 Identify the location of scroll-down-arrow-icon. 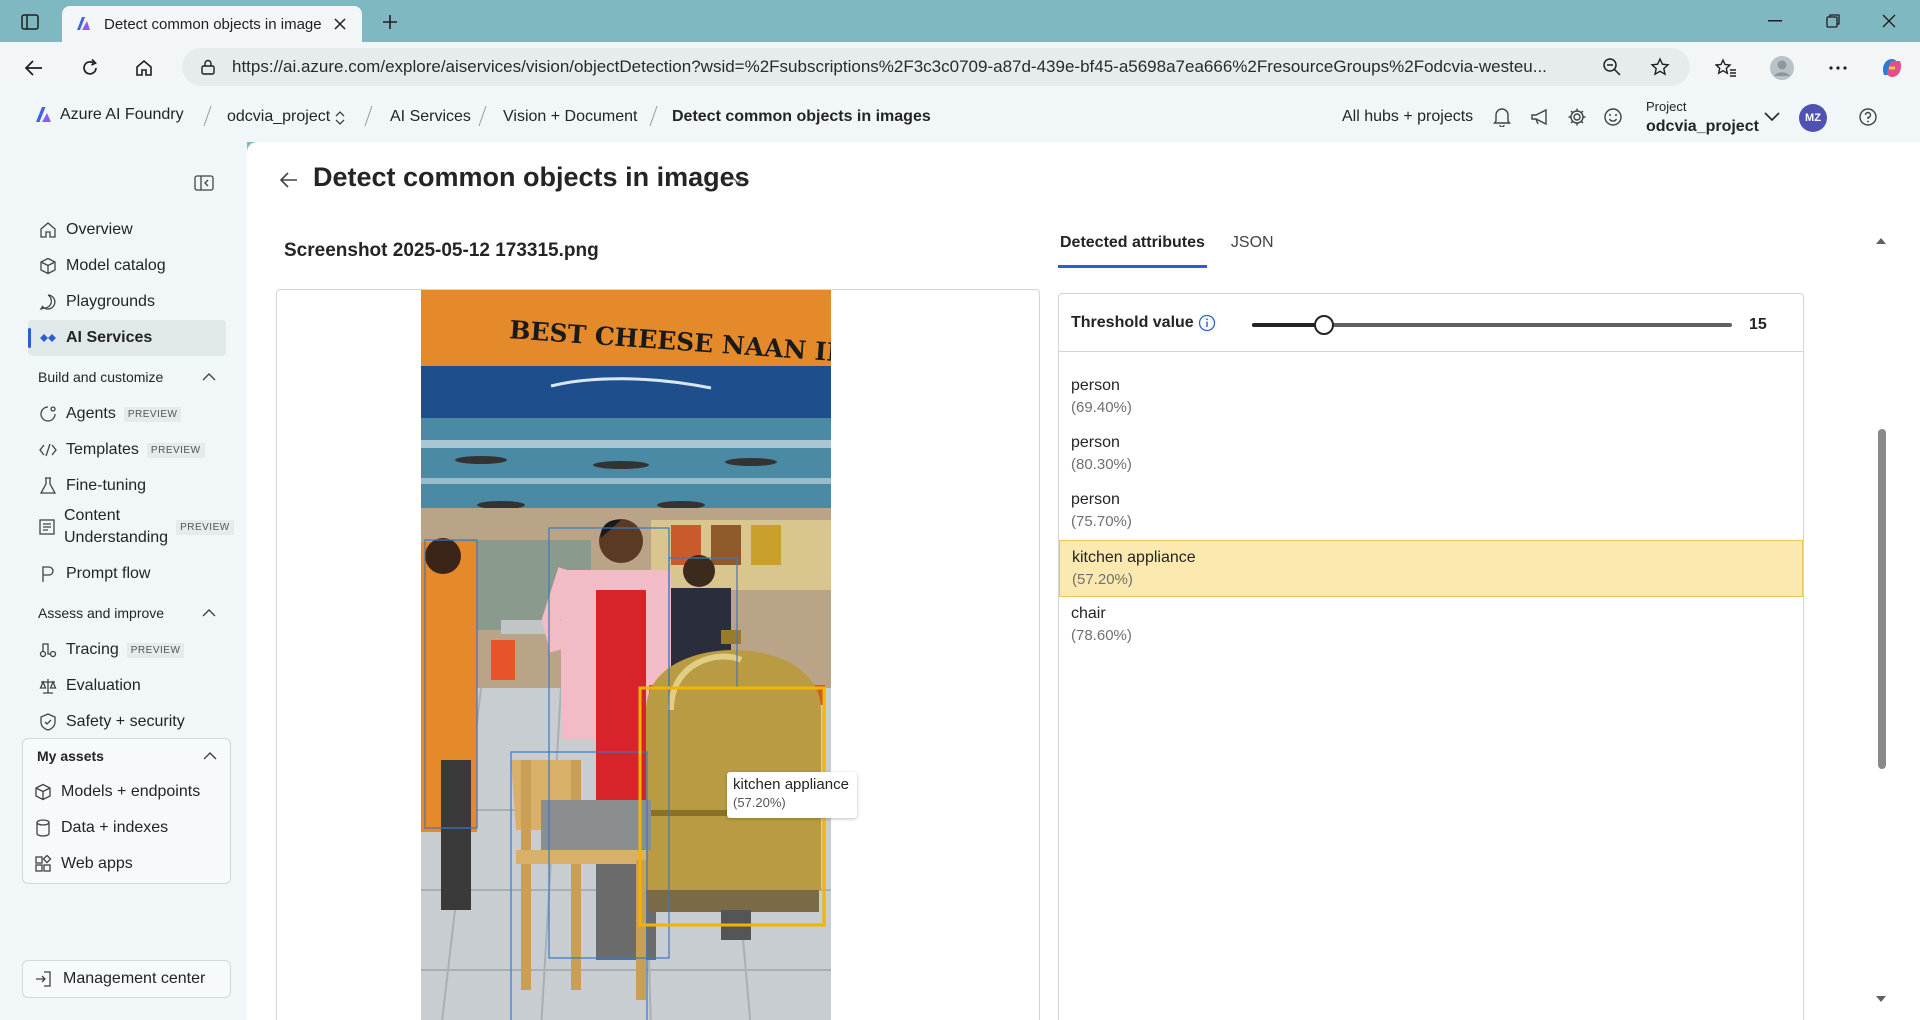
(1881, 1000).